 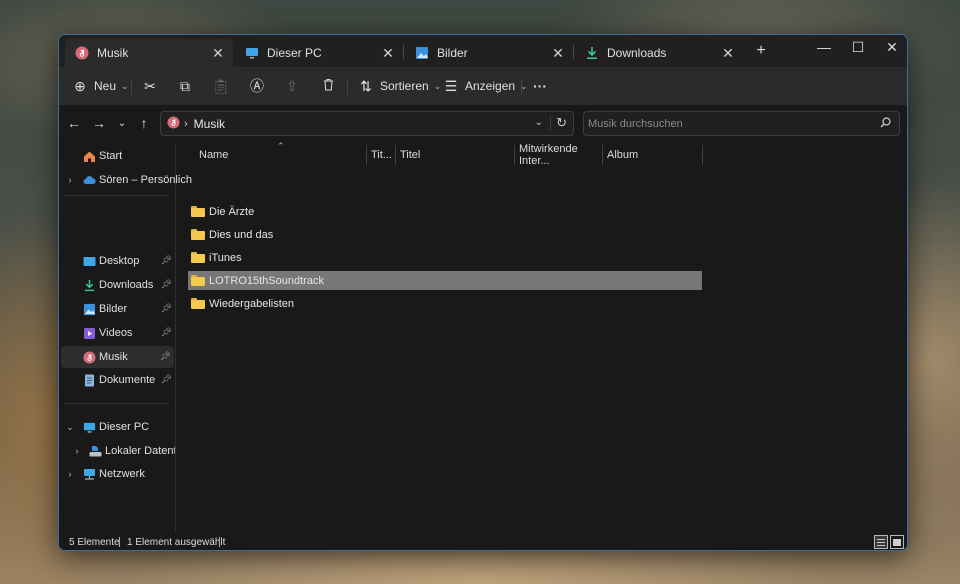 What do you see at coordinates (117, 285) in the screenshot?
I see `sidebar-item-downloads: Downloads 📌︎` at bounding box center [117, 285].